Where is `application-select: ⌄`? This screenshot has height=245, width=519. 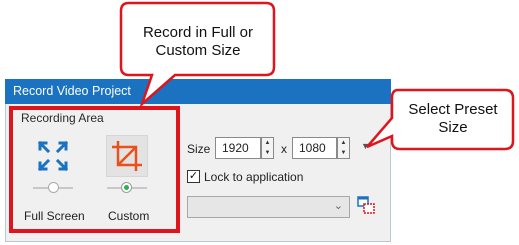 application-select: ⌄ is located at coordinates (268, 207).